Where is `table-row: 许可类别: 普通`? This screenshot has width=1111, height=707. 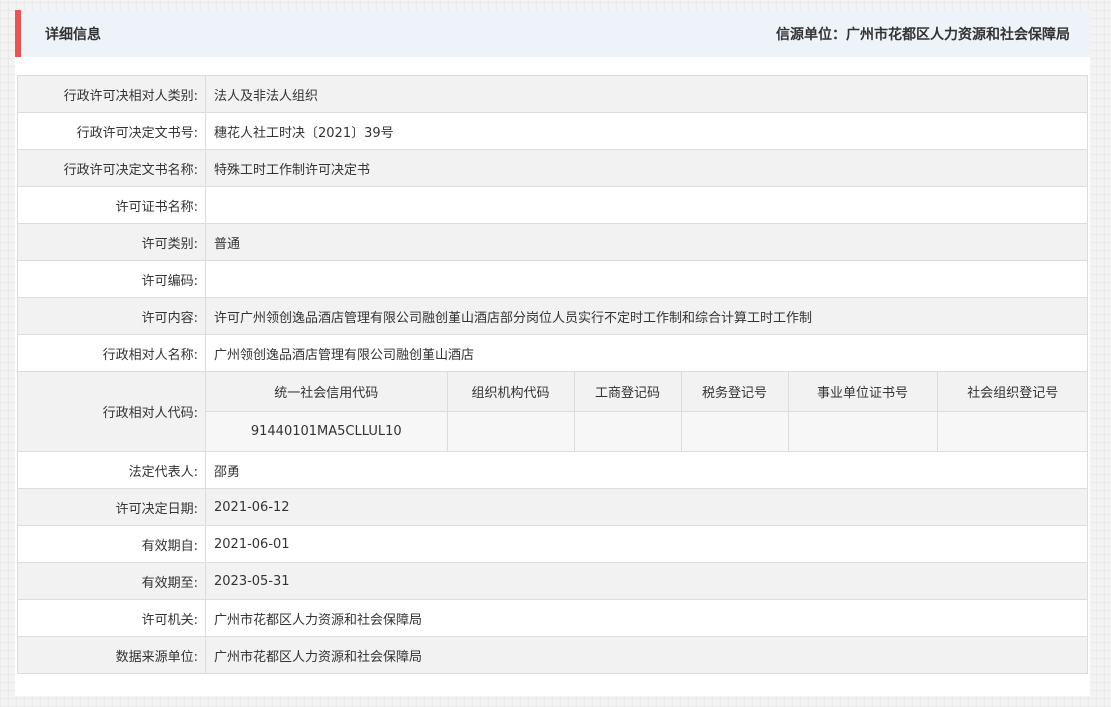
table-row: 许可类别: 普通 is located at coordinates (552, 242).